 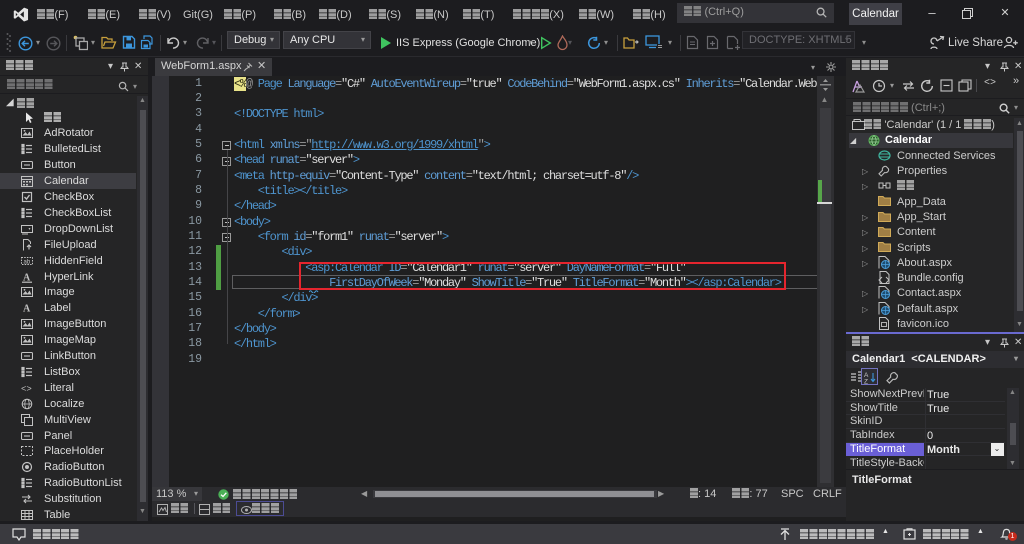 I want to click on svg-text: ab, so click(x=27, y=262).